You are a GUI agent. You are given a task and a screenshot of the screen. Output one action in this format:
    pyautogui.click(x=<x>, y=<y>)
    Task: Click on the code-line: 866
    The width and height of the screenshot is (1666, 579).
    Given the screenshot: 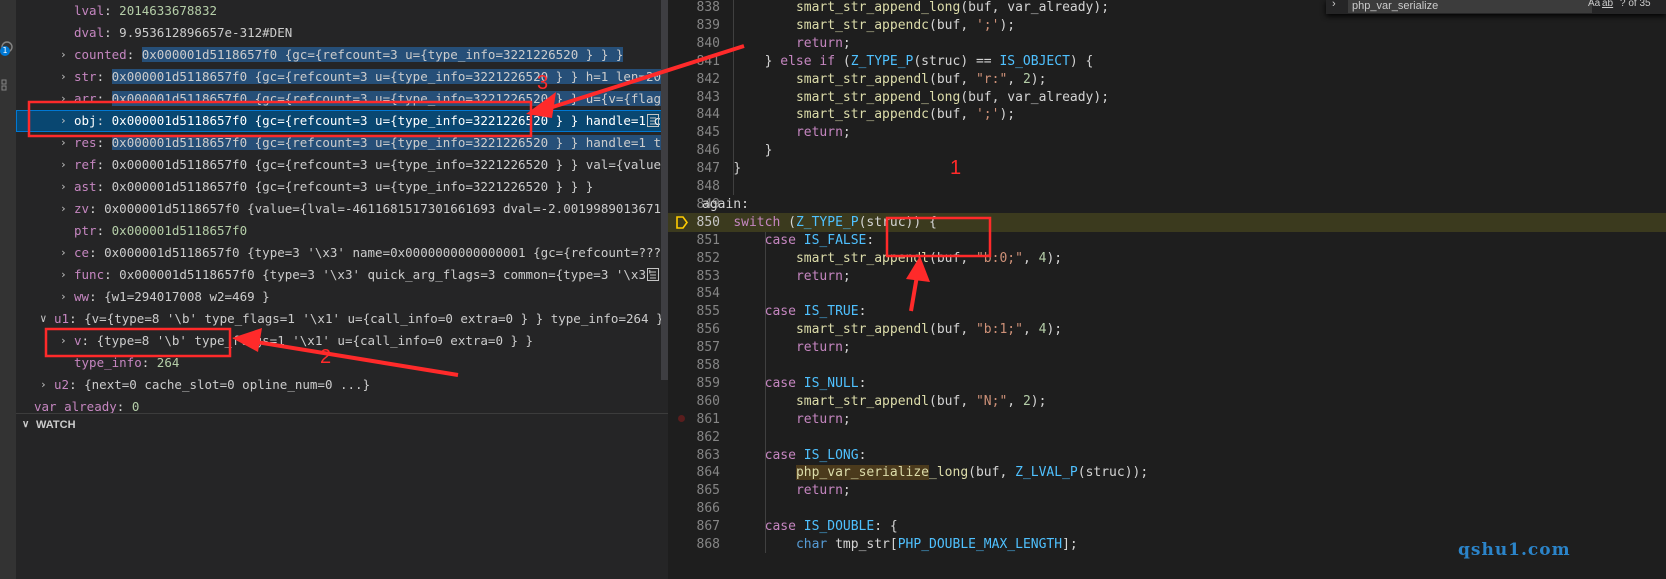 What is the action you would take?
    pyautogui.click(x=1167, y=508)
    